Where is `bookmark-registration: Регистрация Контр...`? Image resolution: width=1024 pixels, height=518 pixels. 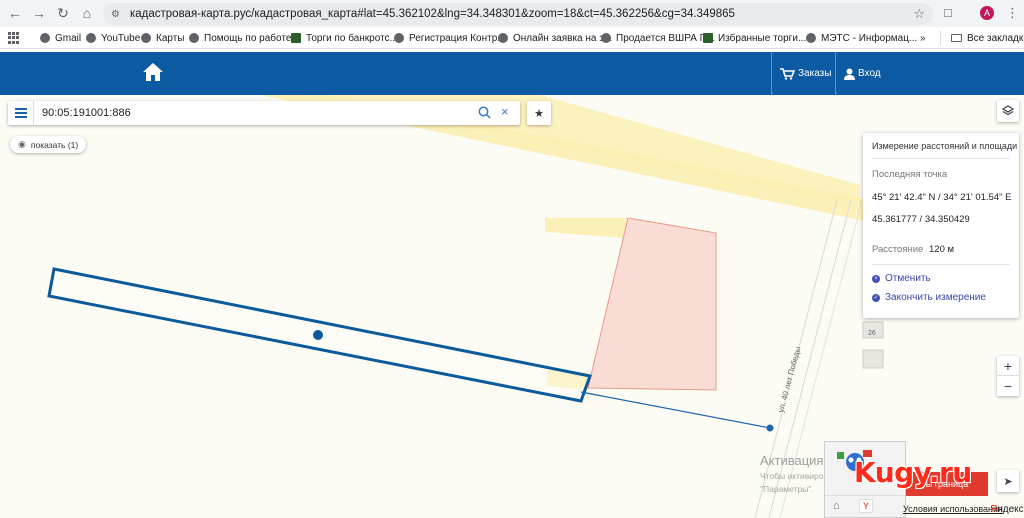
bookmark-registration: Регистрация Контр... is located at coordinates (450, 38).